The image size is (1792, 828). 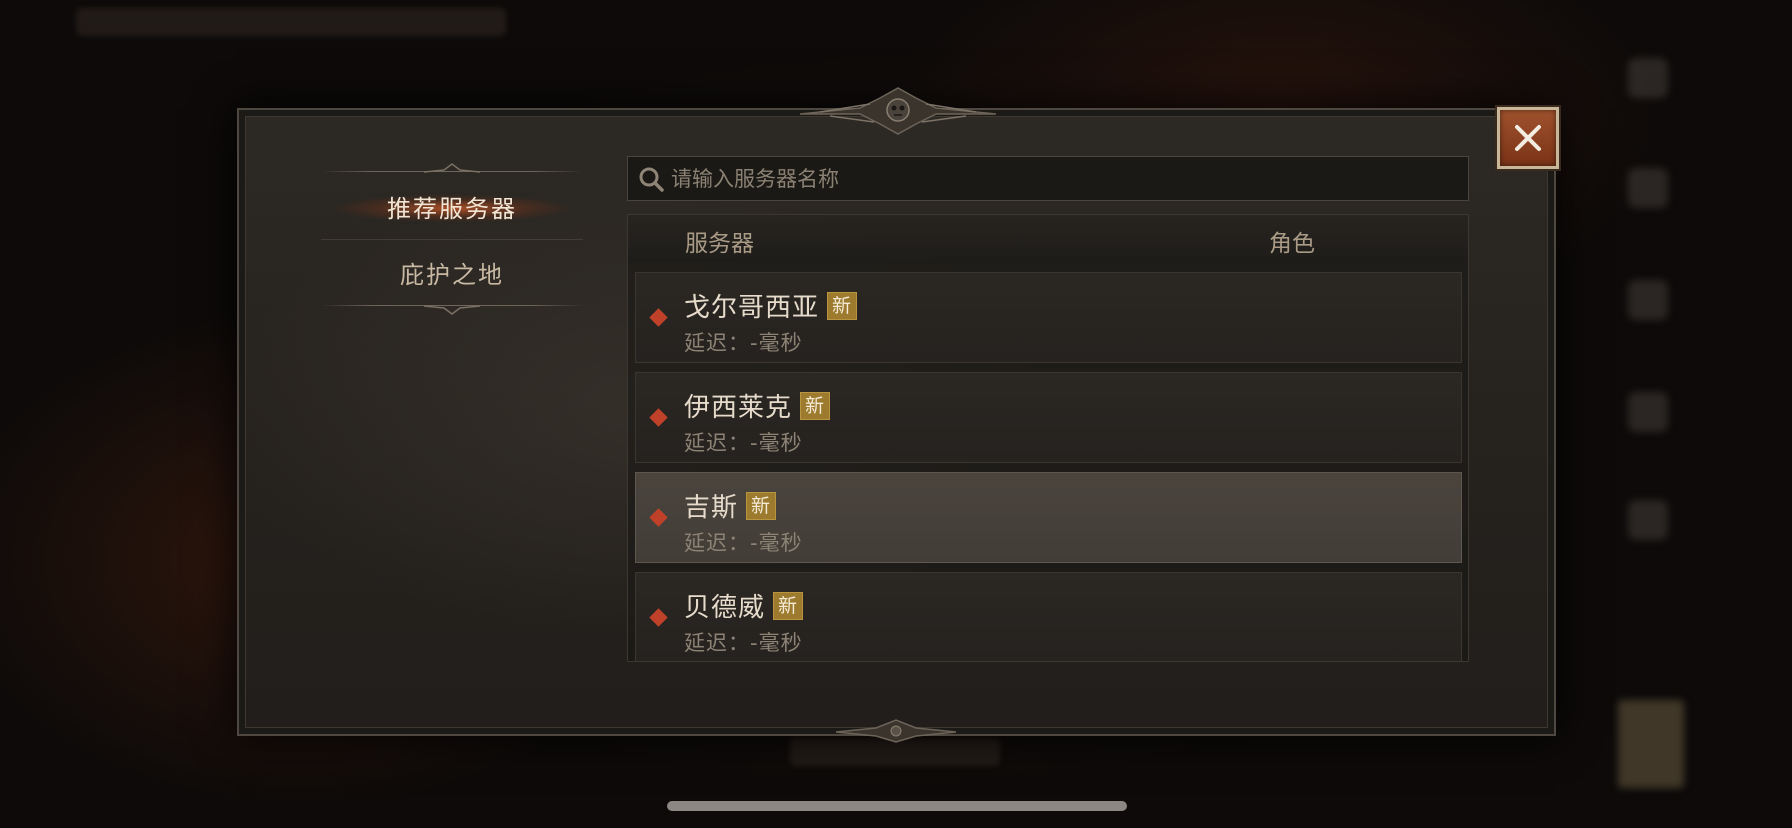 I want to click on server-name-line: 戈尔哥西亚 新, so click(x=771, y=305).